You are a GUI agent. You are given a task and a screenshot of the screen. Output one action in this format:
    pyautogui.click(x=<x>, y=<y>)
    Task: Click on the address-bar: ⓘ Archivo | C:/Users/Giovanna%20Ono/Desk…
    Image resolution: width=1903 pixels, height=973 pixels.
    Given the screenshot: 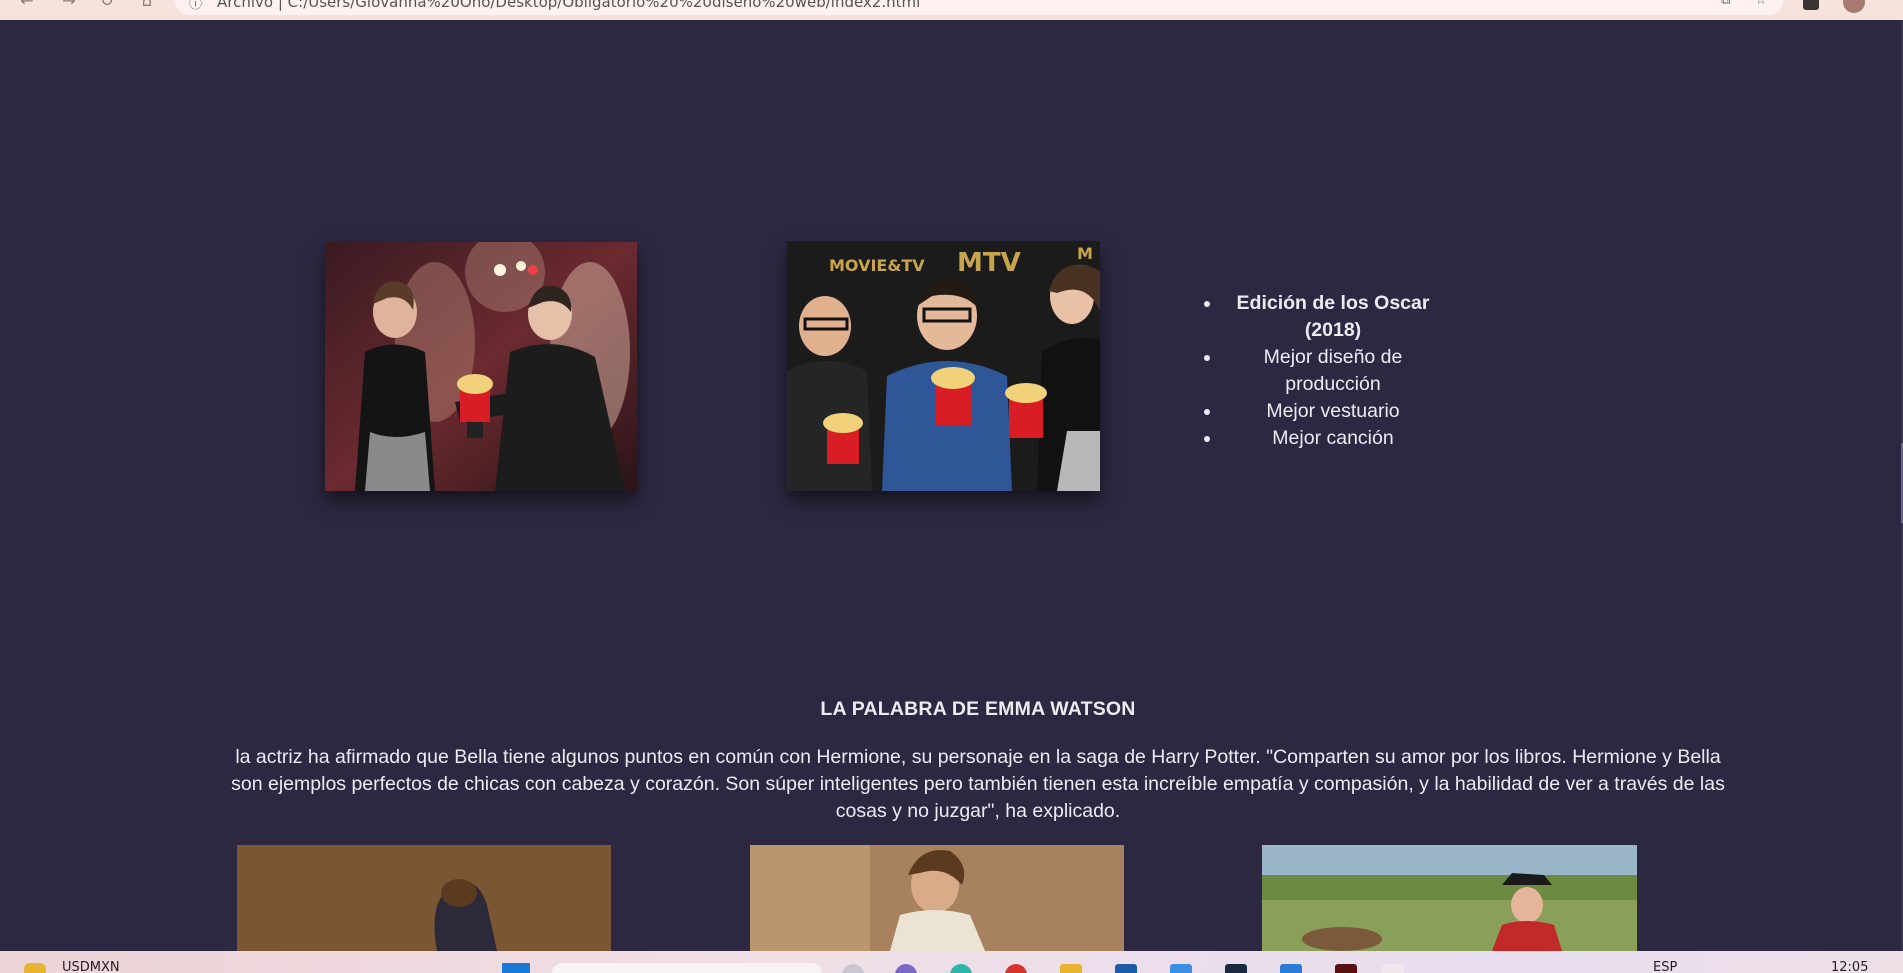 What is the action you would take?
    pyautogui.click(x=979, y=7)
    